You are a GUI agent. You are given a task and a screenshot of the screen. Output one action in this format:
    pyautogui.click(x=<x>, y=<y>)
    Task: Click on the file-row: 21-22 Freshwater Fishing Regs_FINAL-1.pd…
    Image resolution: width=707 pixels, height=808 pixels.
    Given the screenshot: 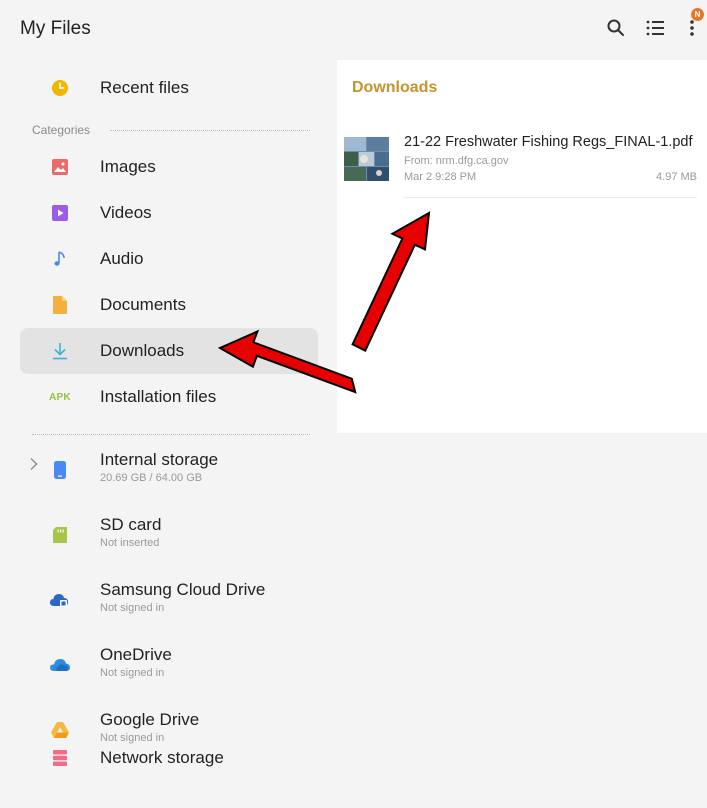 What is the action you would take?
    pyautogui.click(x=522, y=156)
    